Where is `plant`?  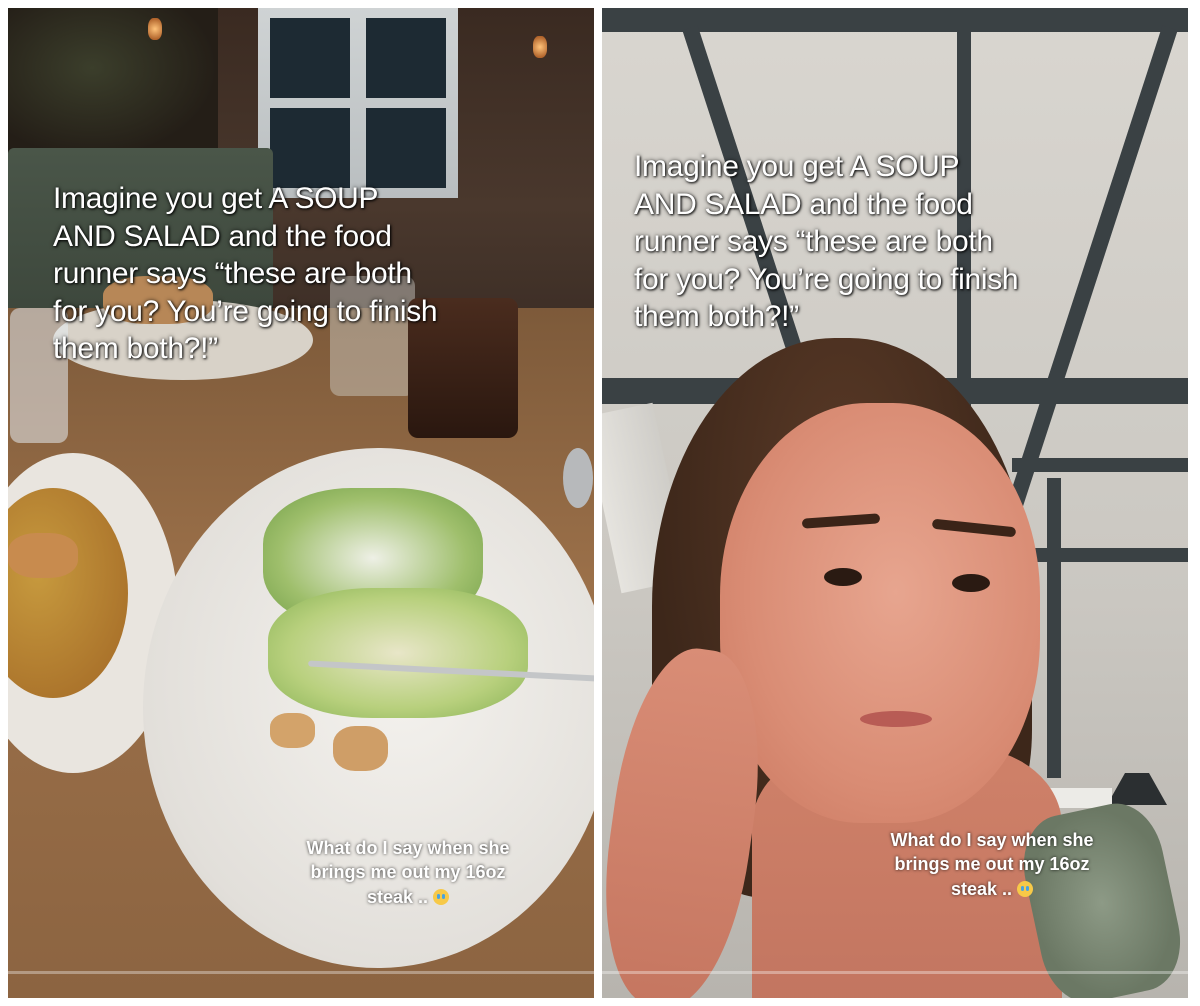 plant is located at coordinates (113, 83).